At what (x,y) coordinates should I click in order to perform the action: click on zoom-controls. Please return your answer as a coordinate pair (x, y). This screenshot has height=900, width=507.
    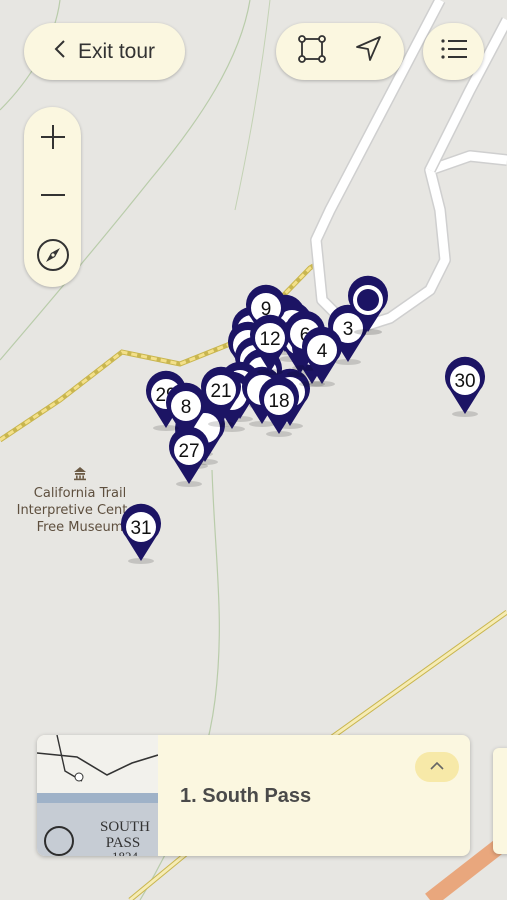
    Looking at the image, I should click on (52, 197).